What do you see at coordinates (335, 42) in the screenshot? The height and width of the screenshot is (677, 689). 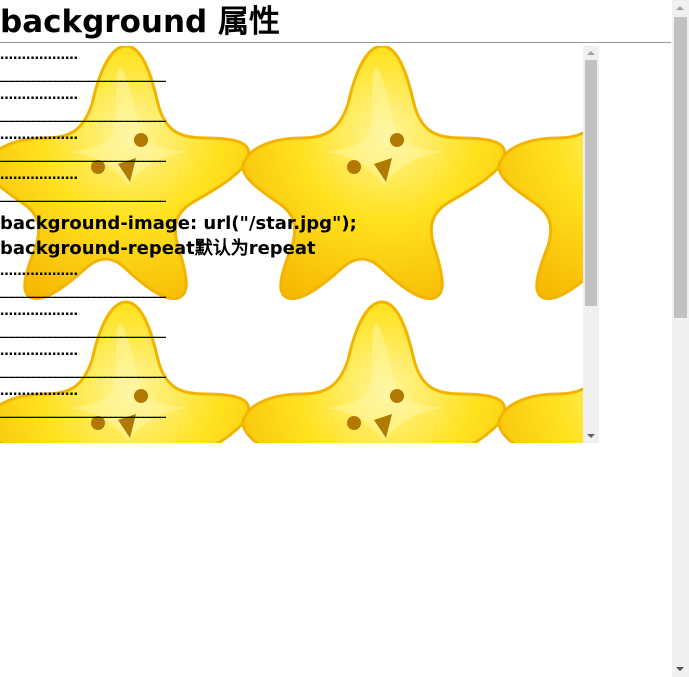 I see `title-divider` at bounding box center [335, 42].